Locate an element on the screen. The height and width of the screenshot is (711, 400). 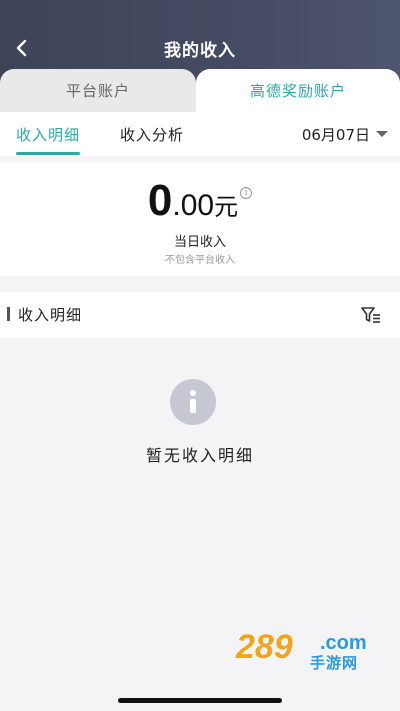
empty-state-text: 暂无收入明细 is located at coordinates (199, 455).